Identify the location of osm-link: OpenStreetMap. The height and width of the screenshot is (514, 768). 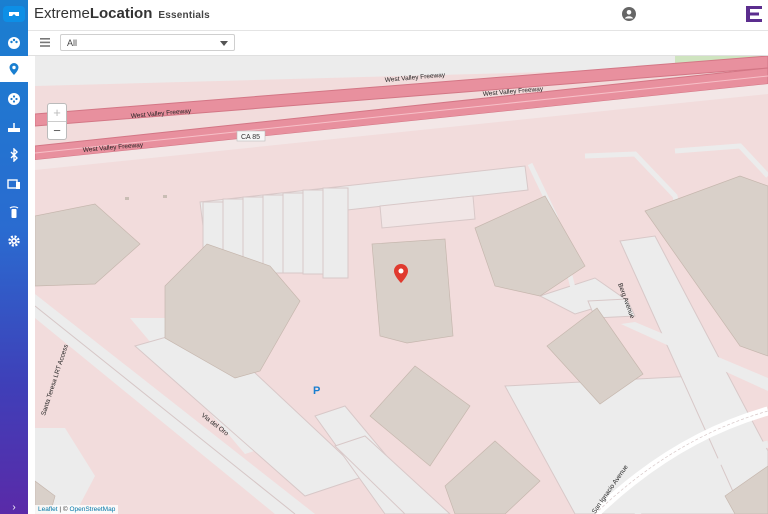
(92, 509).